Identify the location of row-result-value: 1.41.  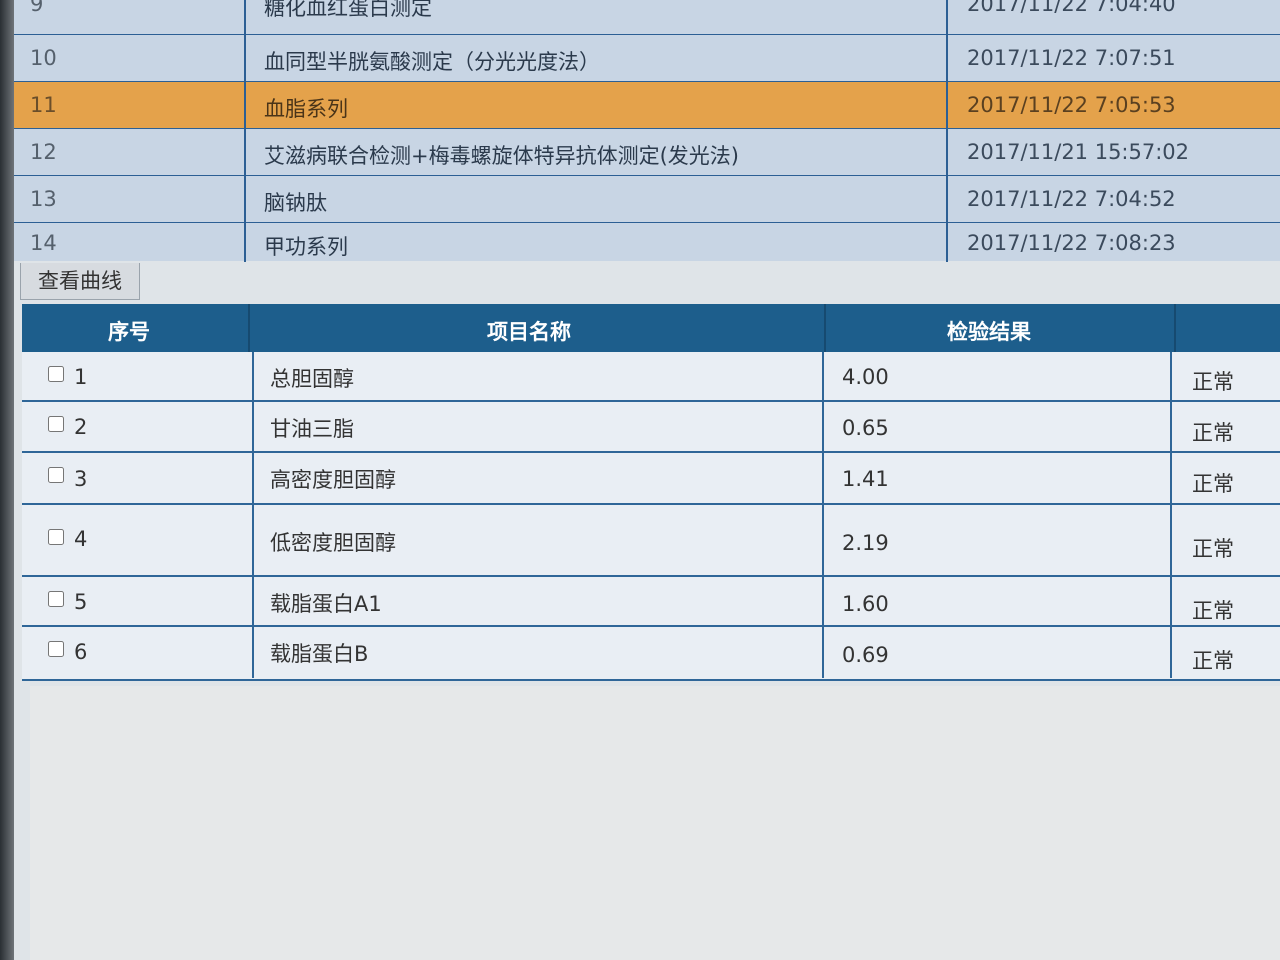
(865, 479).